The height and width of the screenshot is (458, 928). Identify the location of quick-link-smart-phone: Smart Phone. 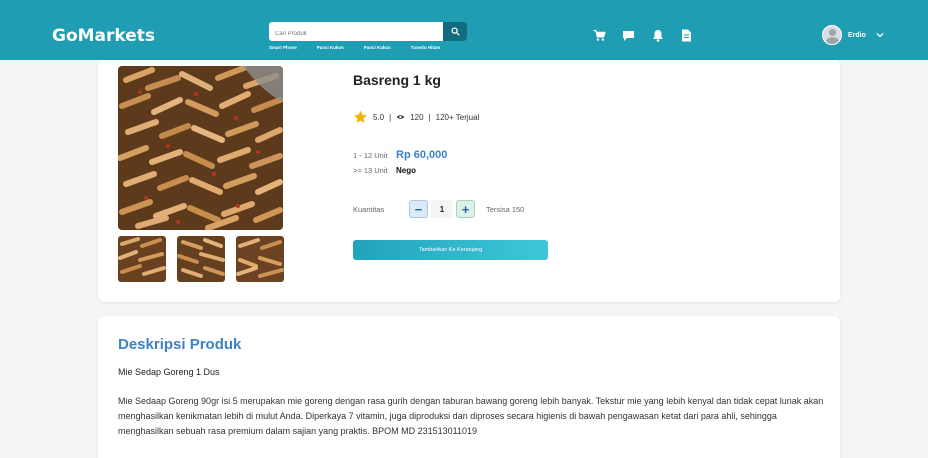
(283, 47).